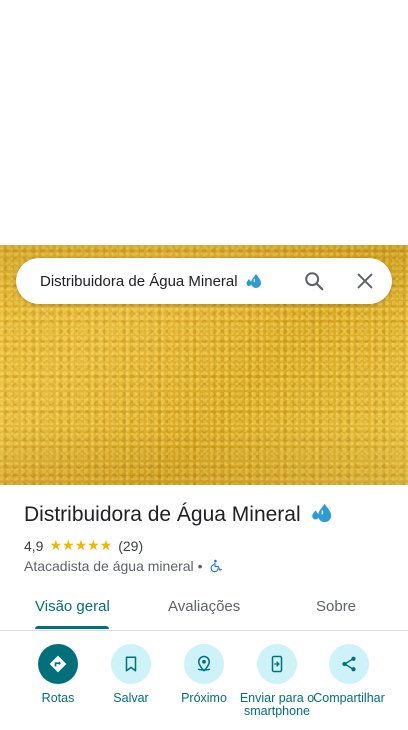 The image size is (408, 730). What do you see at coordinates (216, 566) in the screenshot?
I see `wheelchair-accessible-icon` at bounding box center [216, 566].